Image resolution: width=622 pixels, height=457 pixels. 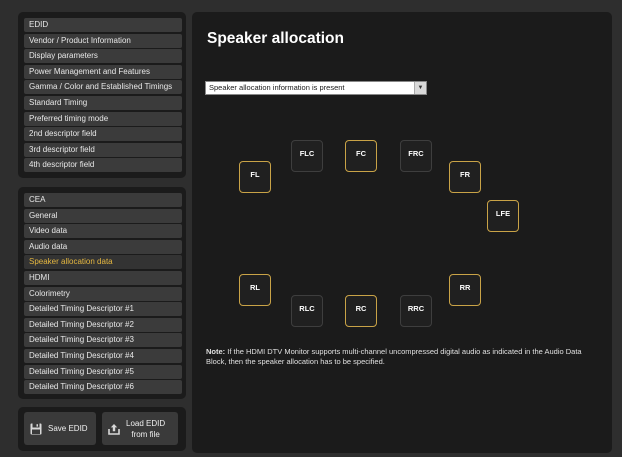 I want to click on speaker-frc: FRC, so click(x=416, y=156).